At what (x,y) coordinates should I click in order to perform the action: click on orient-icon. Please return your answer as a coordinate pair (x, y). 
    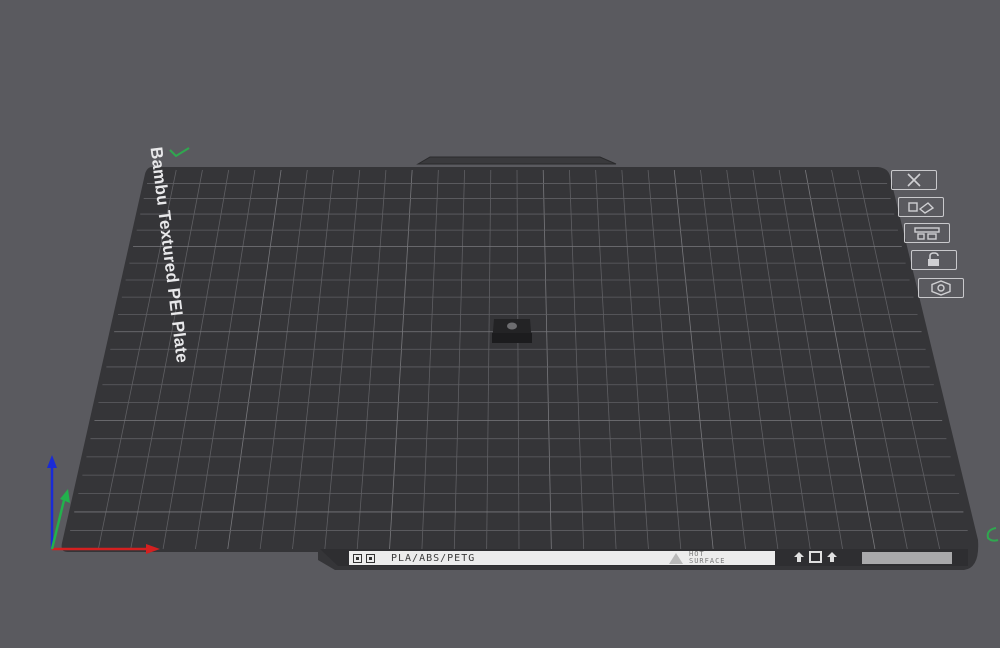
    Looking at the image, I should click on (927, 233).